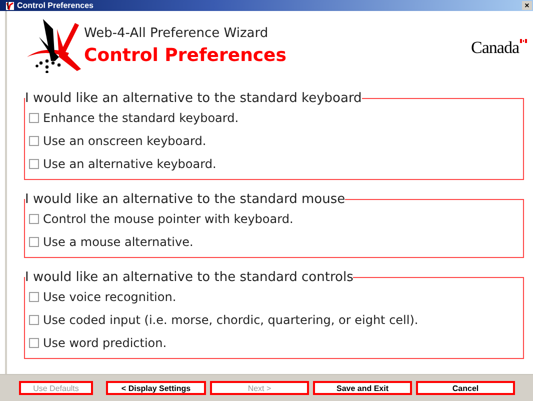 This screenshot has width=533, height=401. Describe the element at coordinates (495, 48) in the screenshot. I see `canada-wordmark: Canada` at that location.